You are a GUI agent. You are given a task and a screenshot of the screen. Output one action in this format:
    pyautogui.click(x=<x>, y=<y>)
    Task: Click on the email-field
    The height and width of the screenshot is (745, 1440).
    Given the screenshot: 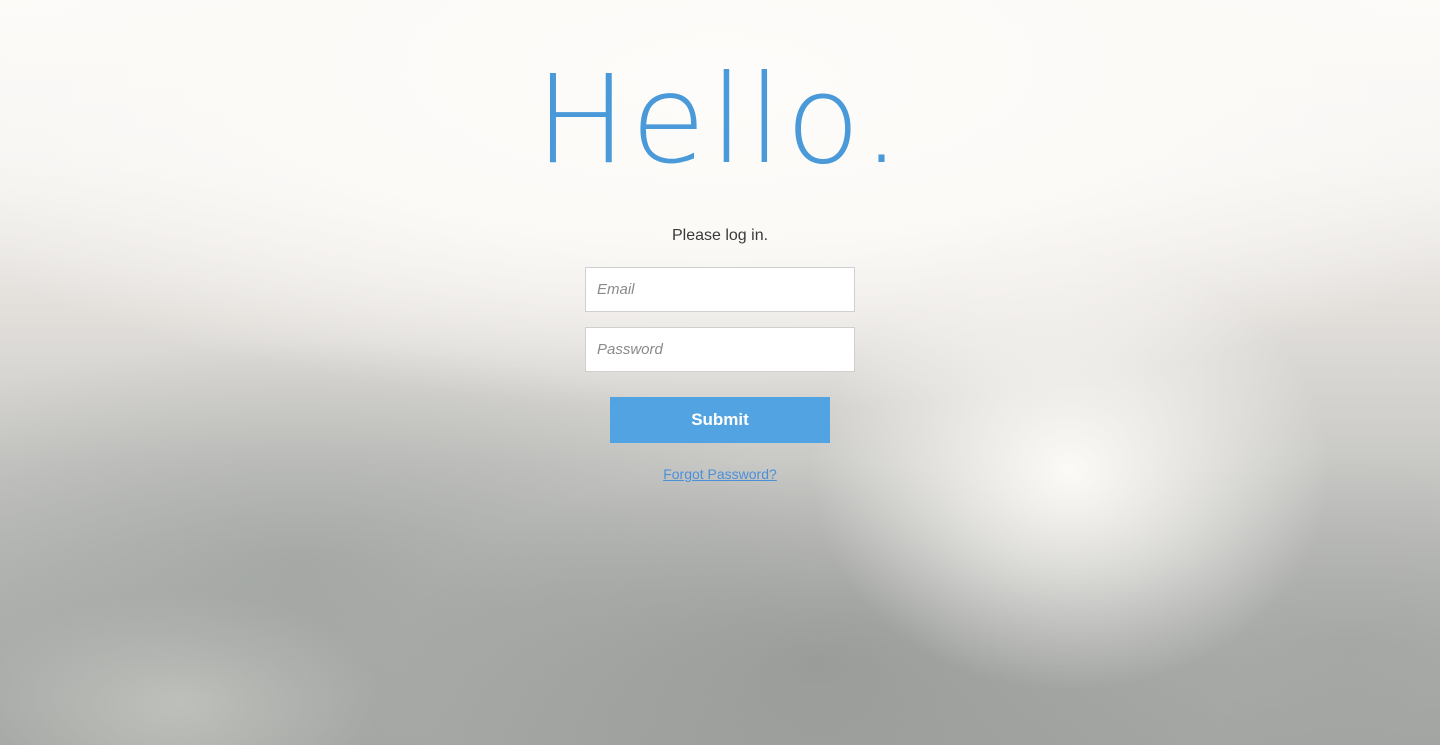 What is the action you would take?
    pyautogui.click(x=720, y=289)
    